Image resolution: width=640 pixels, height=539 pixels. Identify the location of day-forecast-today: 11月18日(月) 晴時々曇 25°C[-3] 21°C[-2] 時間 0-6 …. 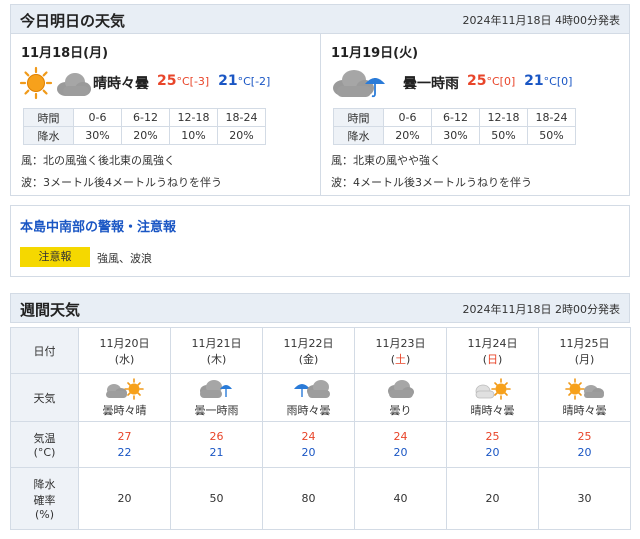
(166, 115).